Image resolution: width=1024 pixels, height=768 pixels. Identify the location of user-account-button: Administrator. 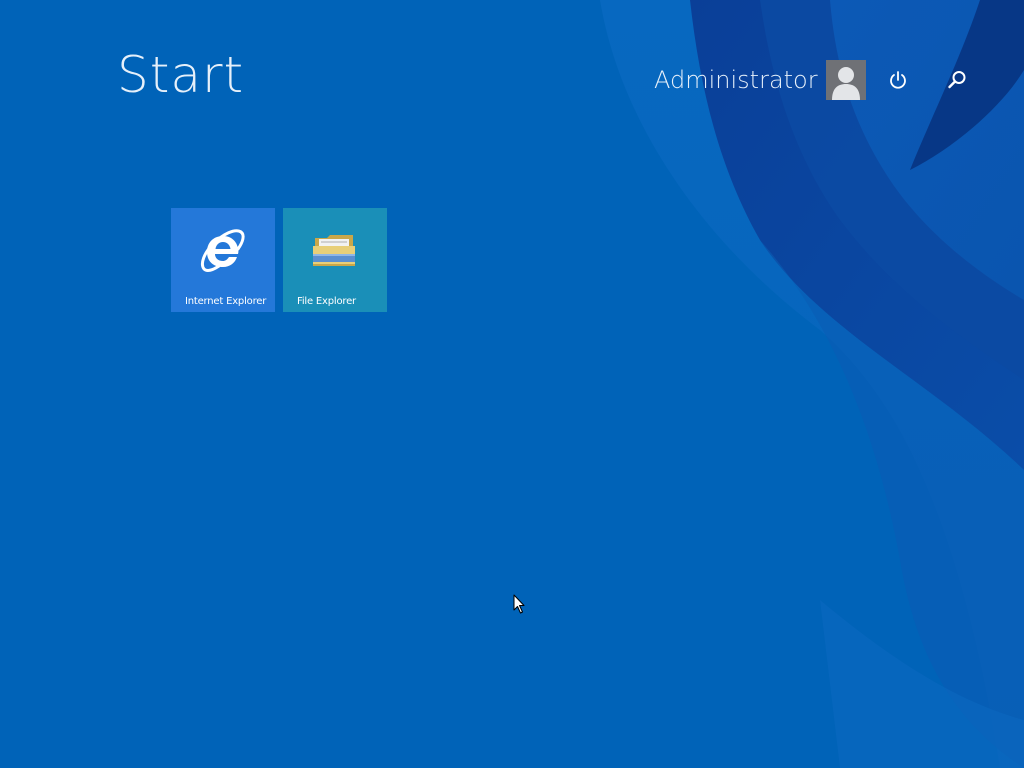
(760, 80).